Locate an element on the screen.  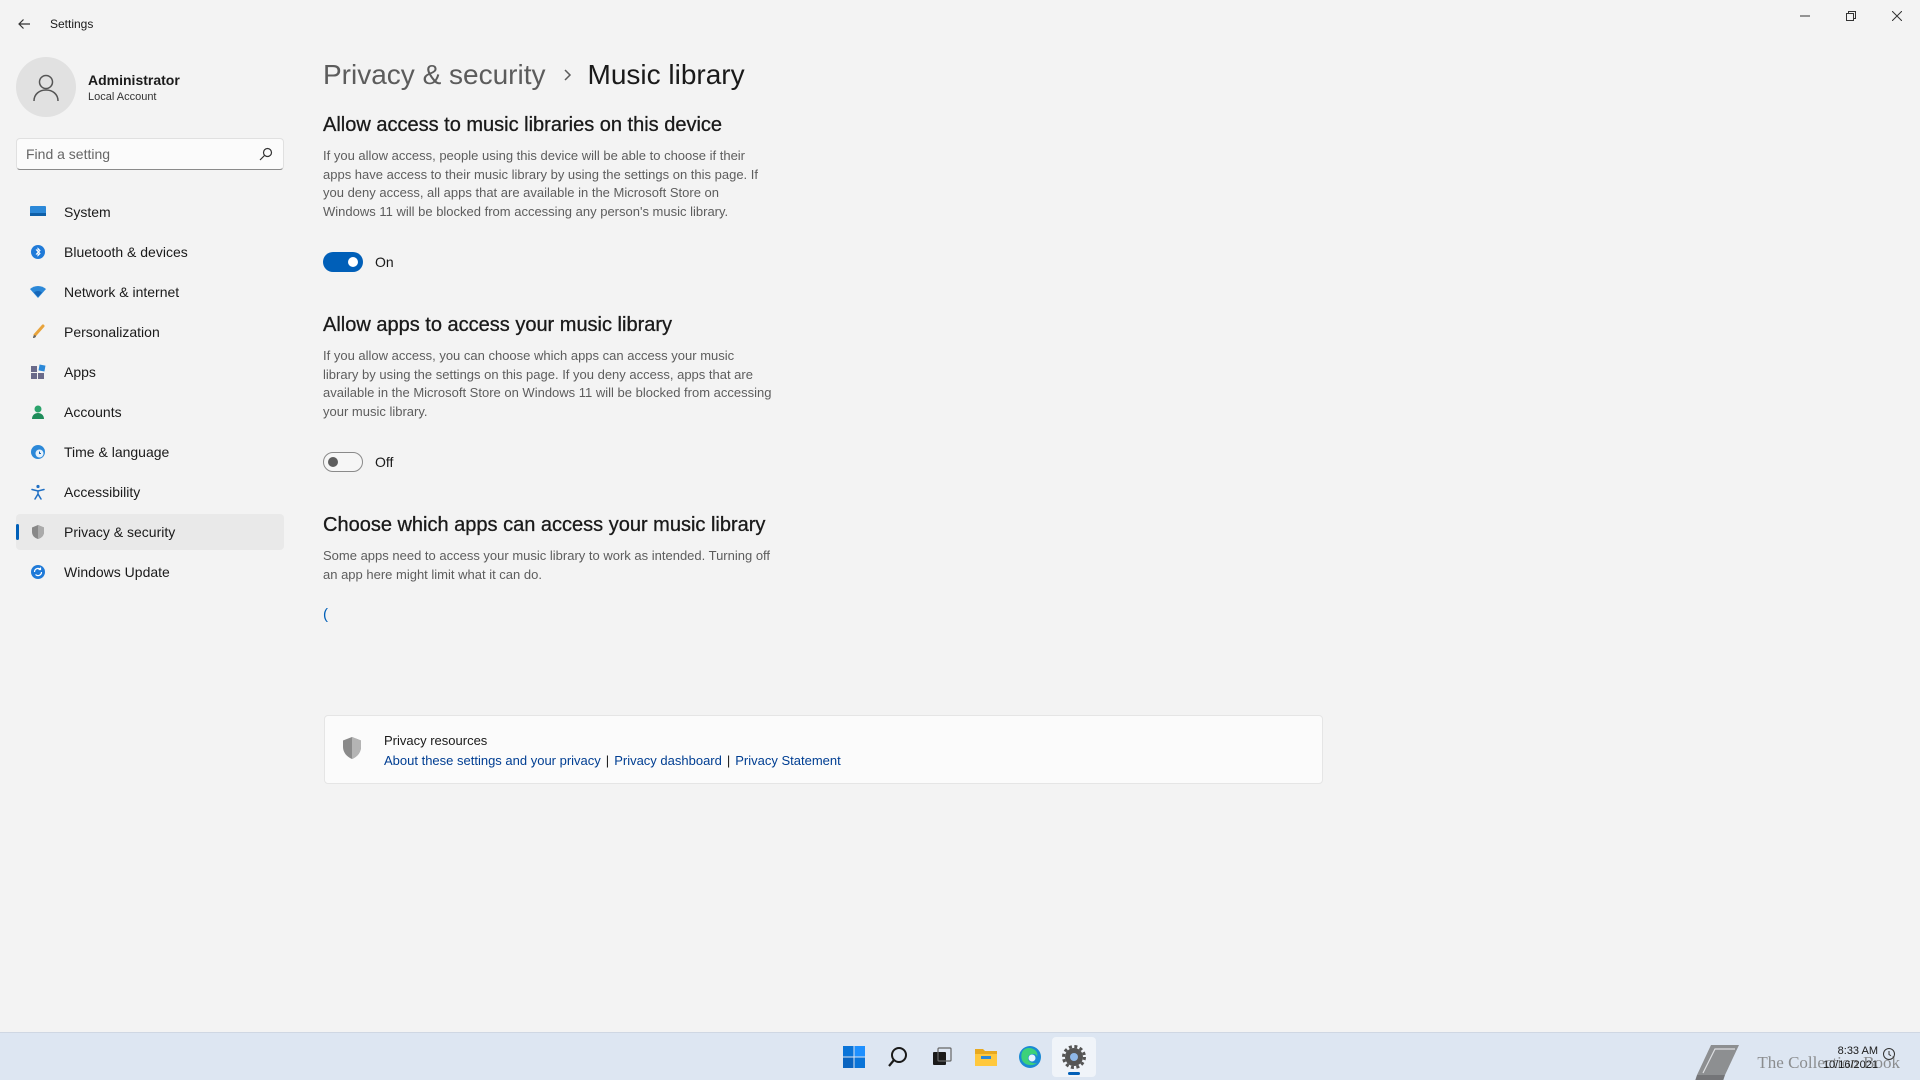
back-arrow-icon is located at coordinates (24, 24).